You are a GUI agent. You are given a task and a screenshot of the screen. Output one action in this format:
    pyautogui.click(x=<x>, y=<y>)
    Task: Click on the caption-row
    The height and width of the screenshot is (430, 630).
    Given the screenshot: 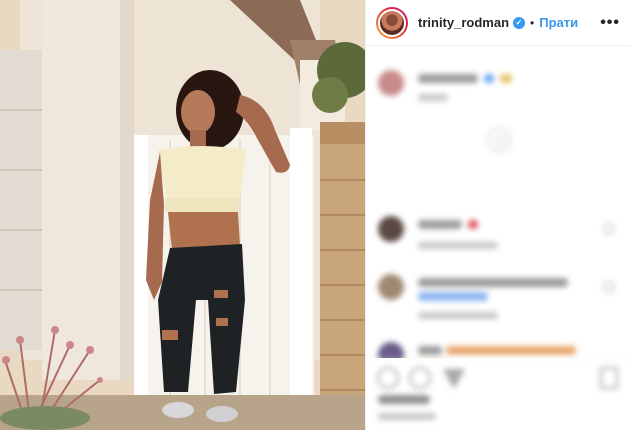 What is the action you would take?
    pyautogui.click(x=498, y=90)
    